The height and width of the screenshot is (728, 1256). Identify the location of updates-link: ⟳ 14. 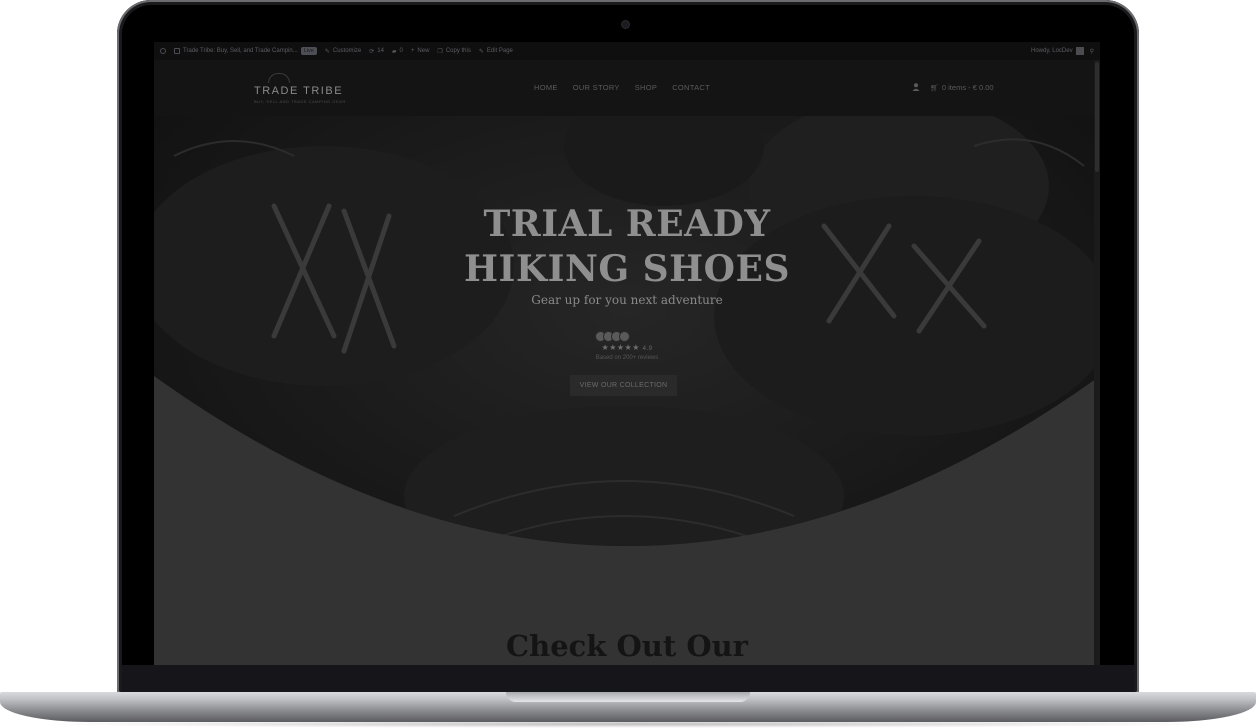
(376, 51).